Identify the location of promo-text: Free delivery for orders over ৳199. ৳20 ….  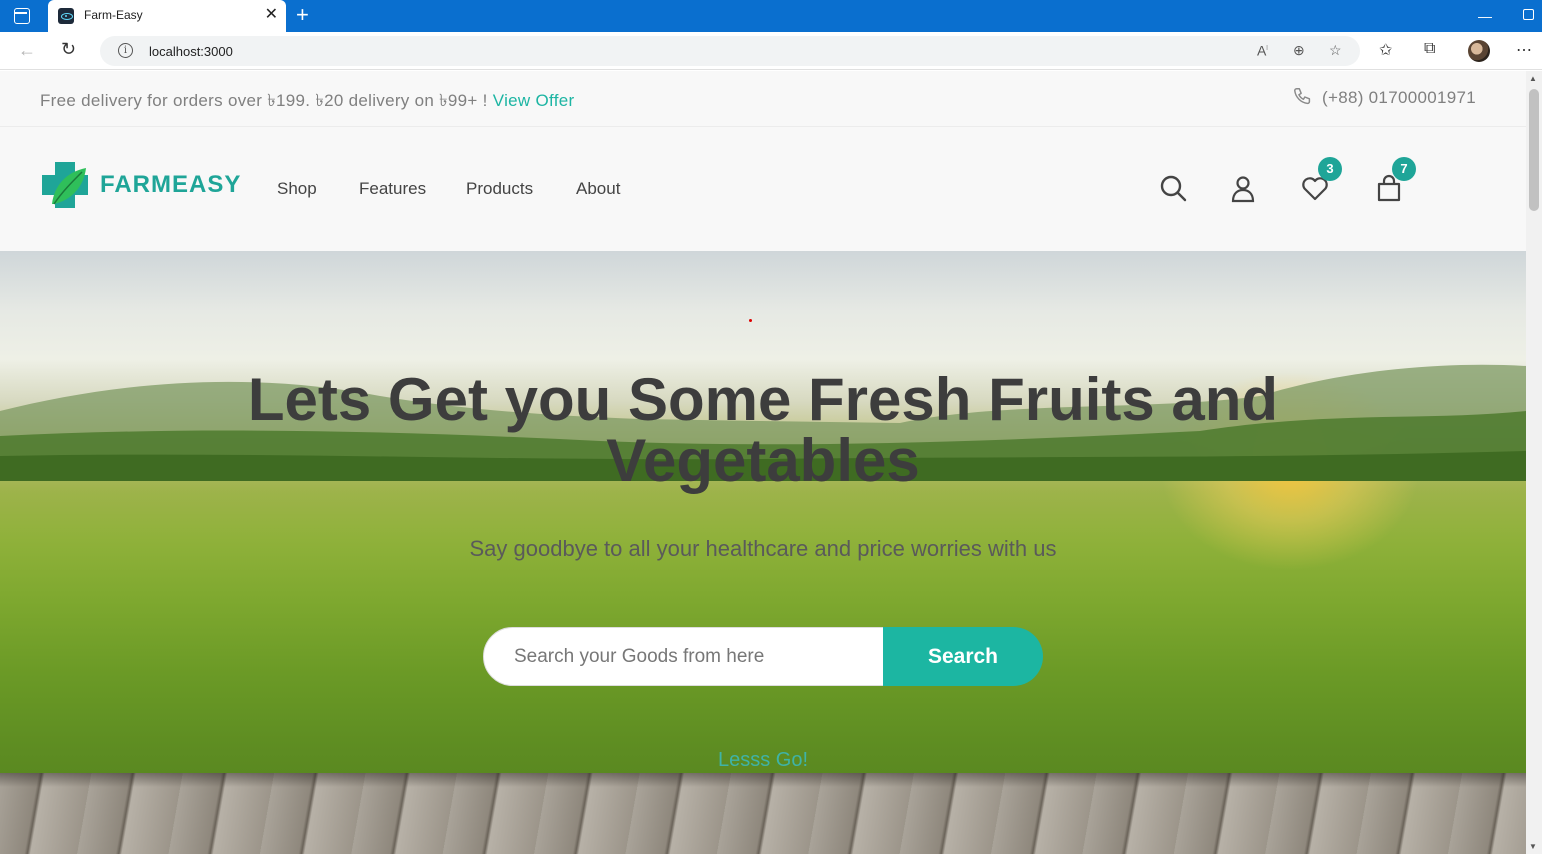
(266, 100).